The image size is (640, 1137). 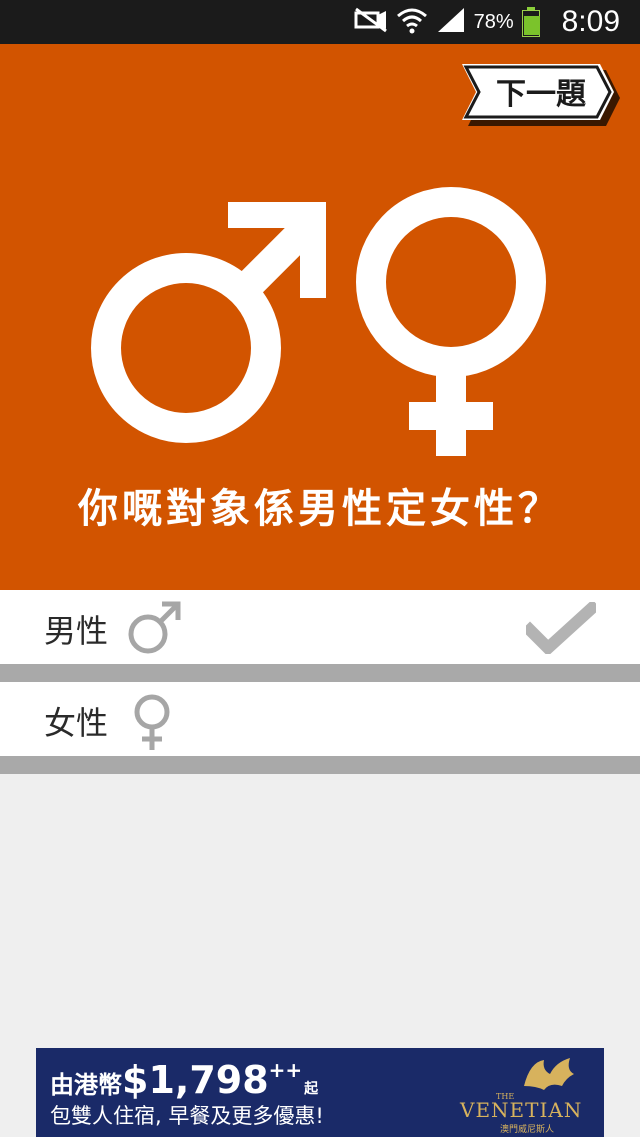 What do you see at coordinates (311, 1089) in the screenshot?
I see `ad-suffix: 起` at bounding box center [311, 1089].